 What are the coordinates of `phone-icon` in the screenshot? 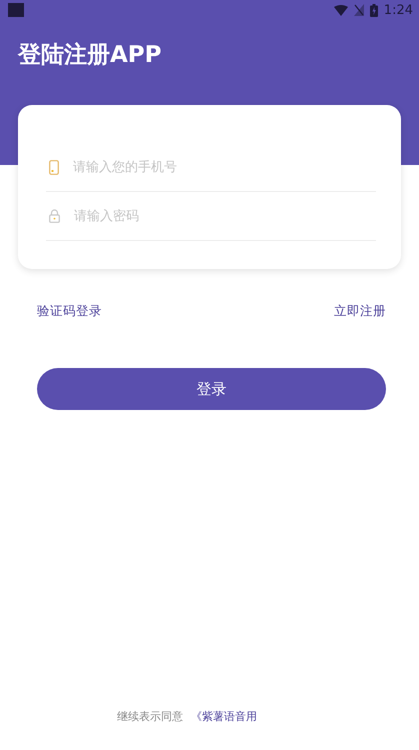 It's located at (54, 167).